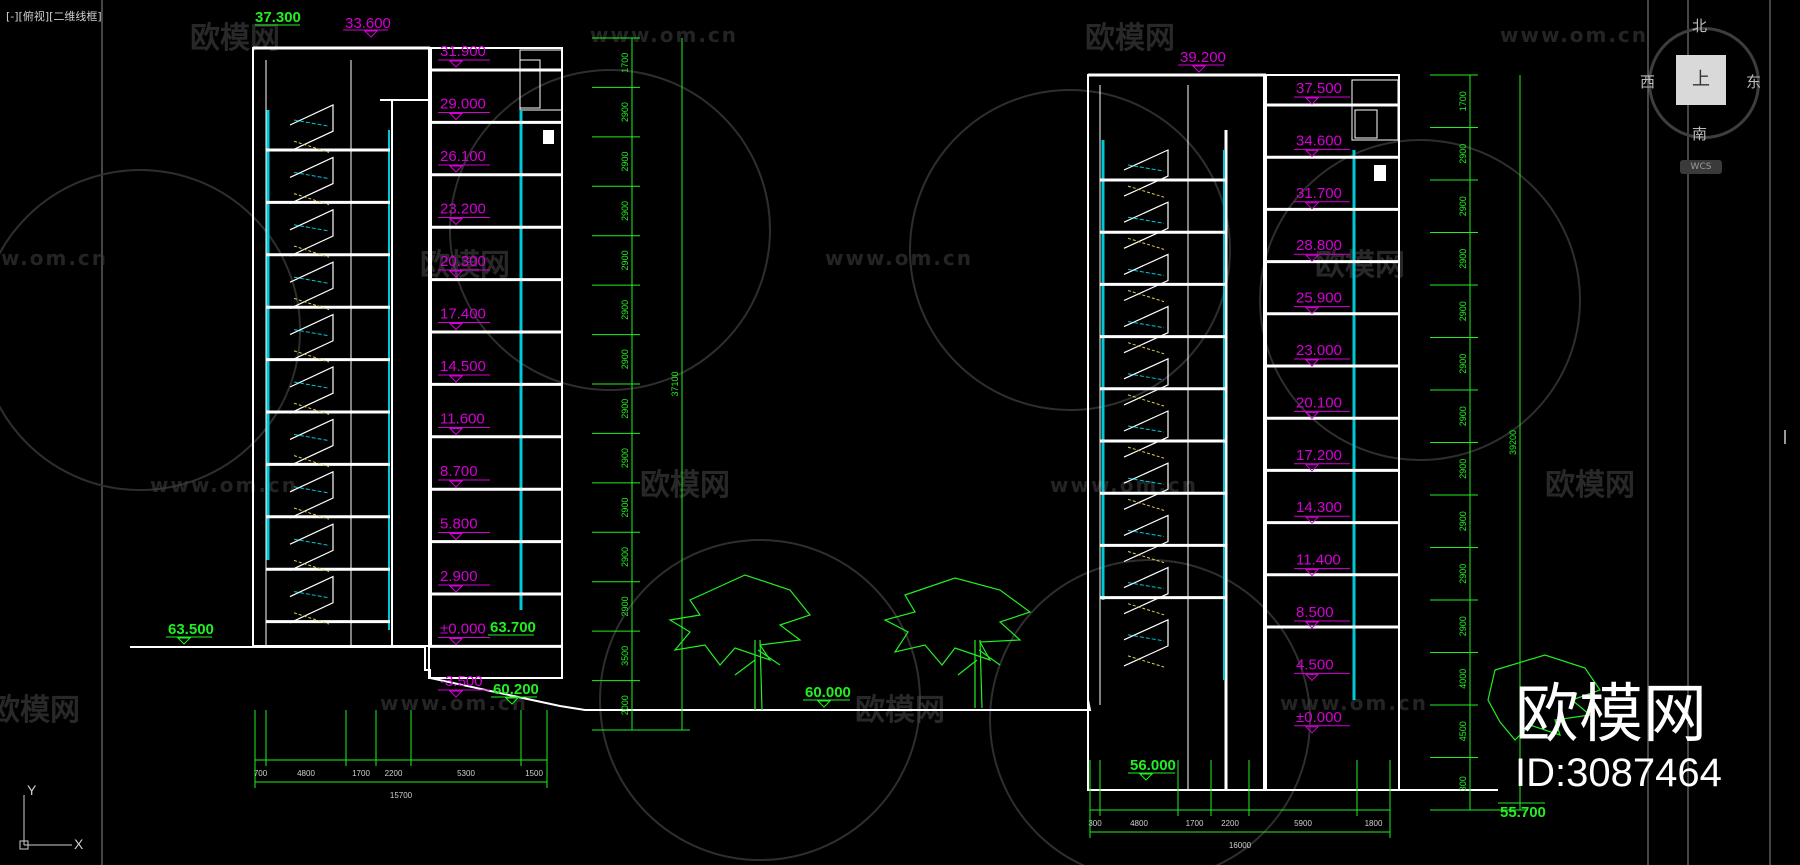 The width and height of the screenshot is (1800, 865). What do you see at coordinates (1374, 823) in the screenshot?
I see `right-hdim-5: 1800` at bounding box center [1374, 823].